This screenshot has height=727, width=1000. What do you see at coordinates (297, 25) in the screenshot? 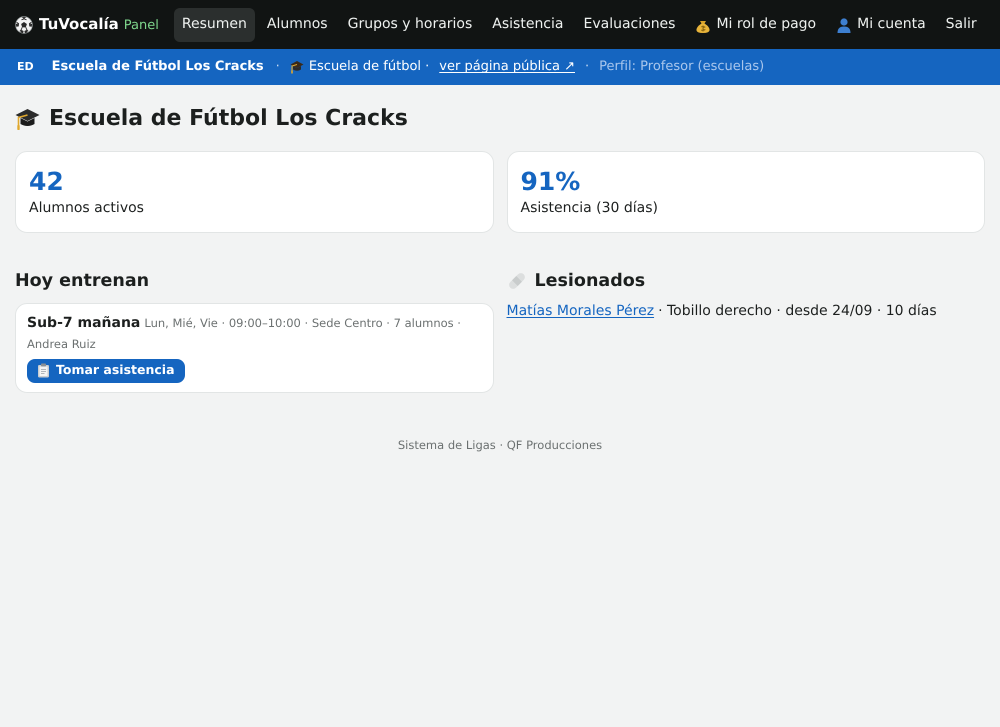
I see `nav-link: Alumnos` at bounding box center [297, 25].